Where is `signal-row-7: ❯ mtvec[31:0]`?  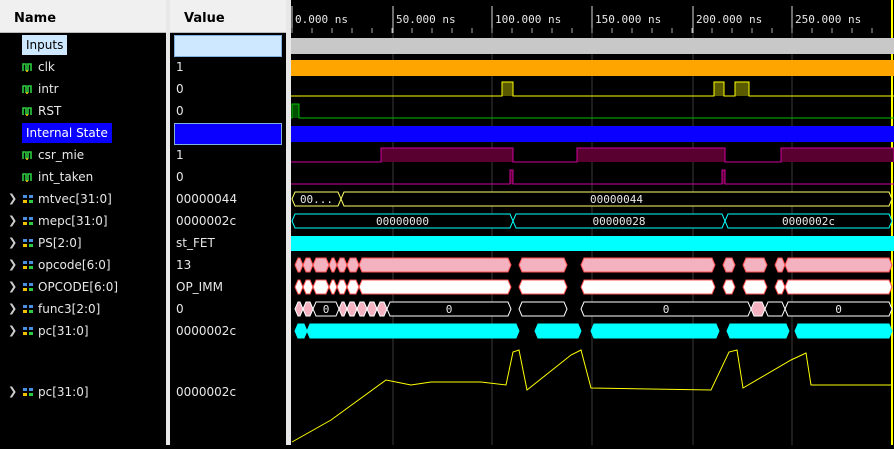
signal-row-7: ❯ mtvec[31:0] is located at coordinates (83, 199).